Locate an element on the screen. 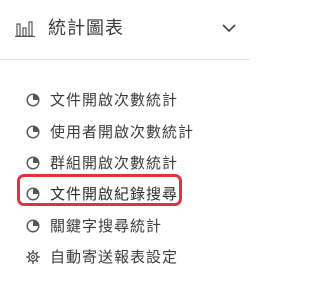 The image size is (320, 288). menu-item-auto-report-settings: 自動寄送報表設定 is located at coordinates (125, 257).